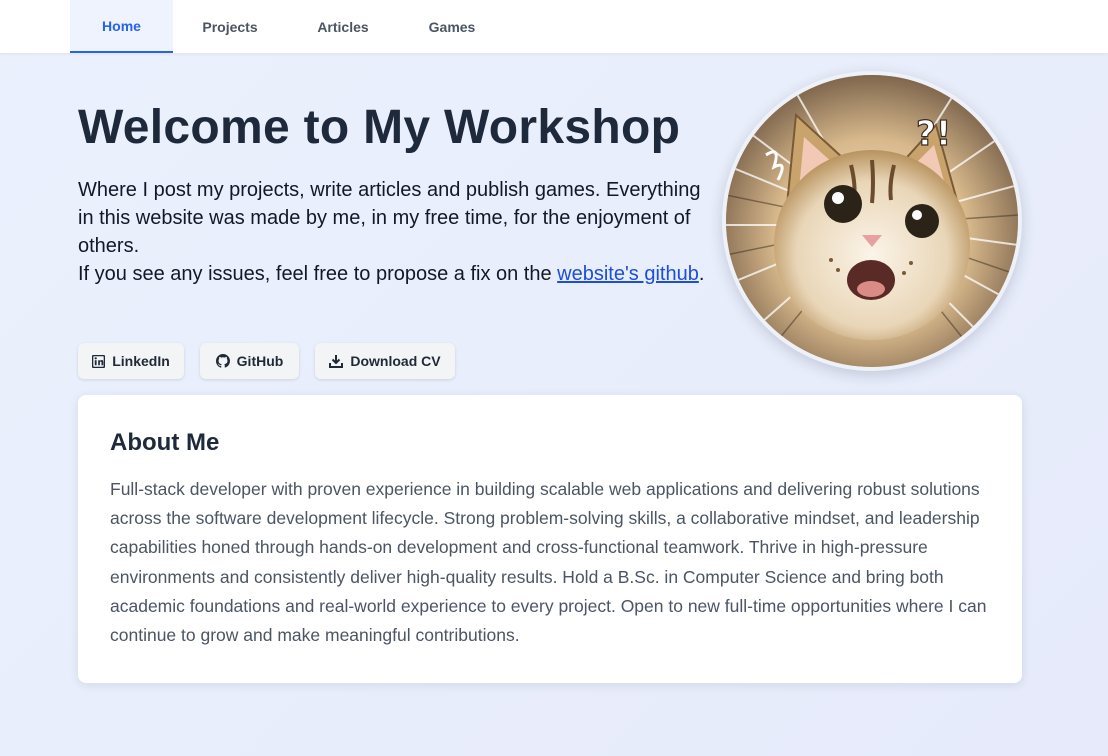 The width and height of the screenshot is (1108, 756). Describe the element at coordinates (554, 27) in the screenshot. I see `top-navigation: Home Projects Articles Games` at that location.